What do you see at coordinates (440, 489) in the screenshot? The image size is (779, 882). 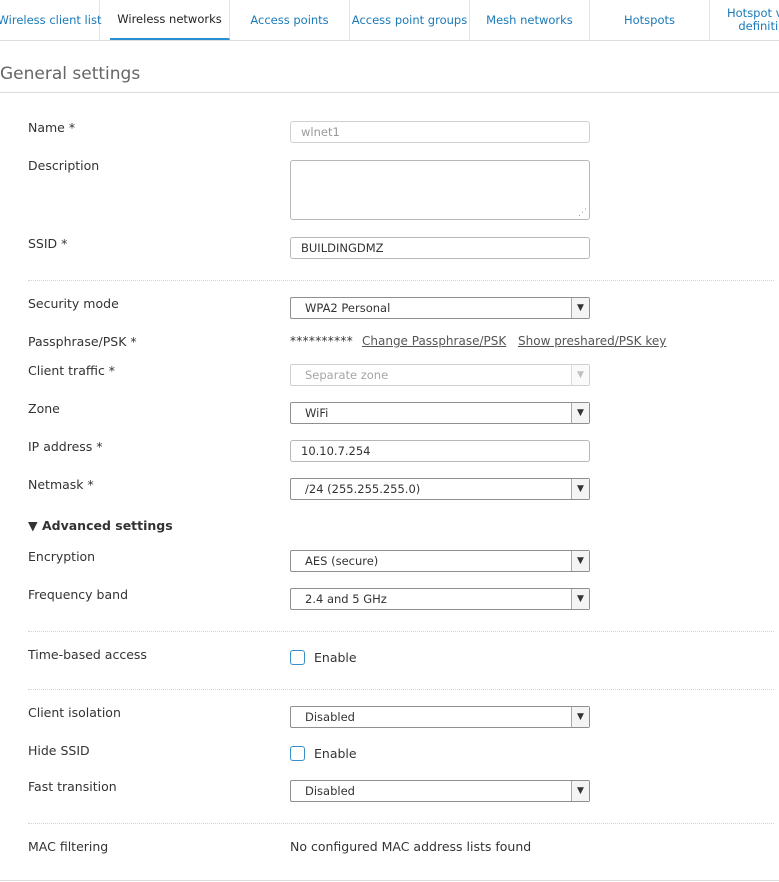 I see `netmask-select: /24 (255.255.255.0) ▼` at bounding box center [440, 489].